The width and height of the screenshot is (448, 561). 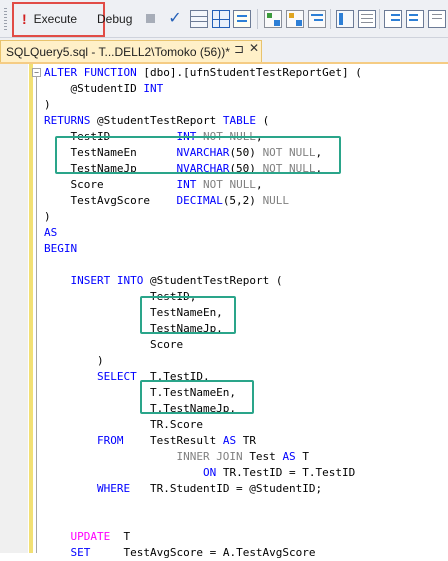 What do you see at coordinates (252, 72) in the screenshot?
I see `code-token: [dbo].[ufnStudentTestReportGet] (` at bounding box center [252, 72].